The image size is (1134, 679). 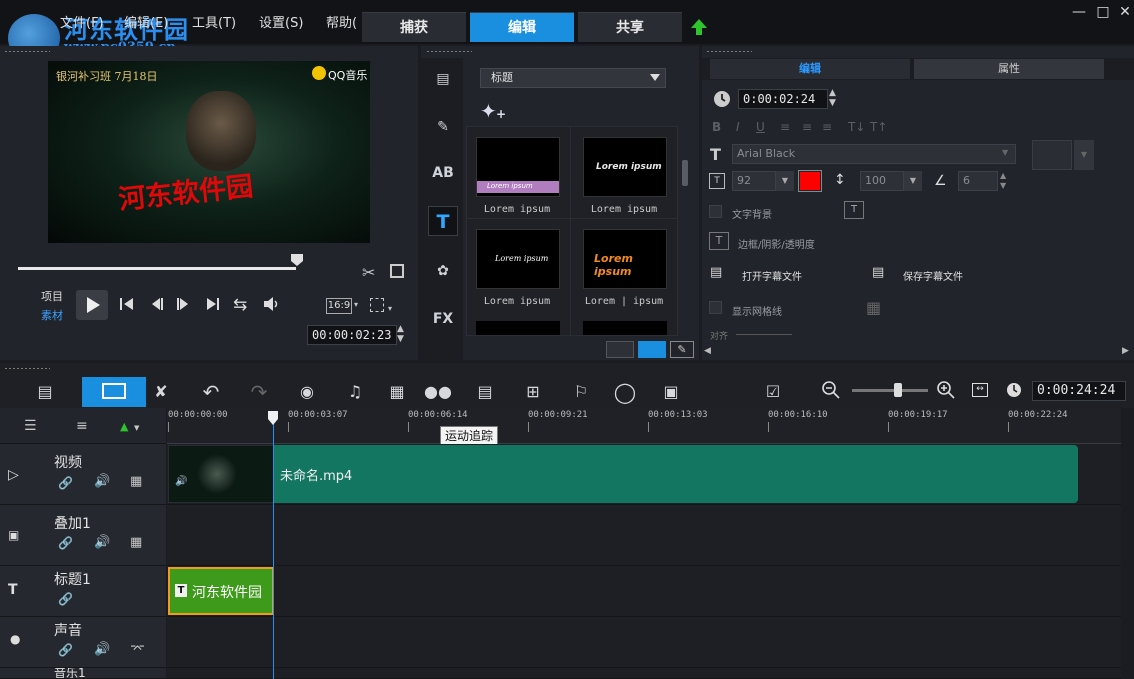 I want to click on ripple-dropdown-icon: ▼, so click(x=136, y=428).